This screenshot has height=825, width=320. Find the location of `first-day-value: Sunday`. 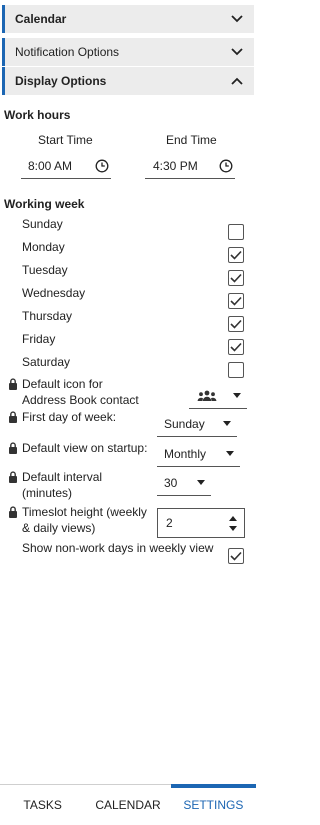

first-day-value: Sunday is located at coordinates (184, 423).